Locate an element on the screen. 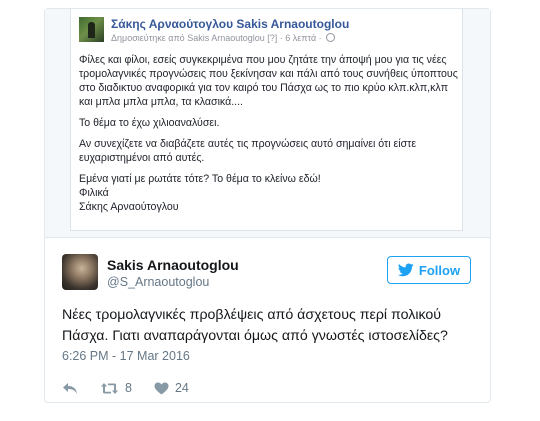  retweet-count: 8 is located at coordinates (128, 388).